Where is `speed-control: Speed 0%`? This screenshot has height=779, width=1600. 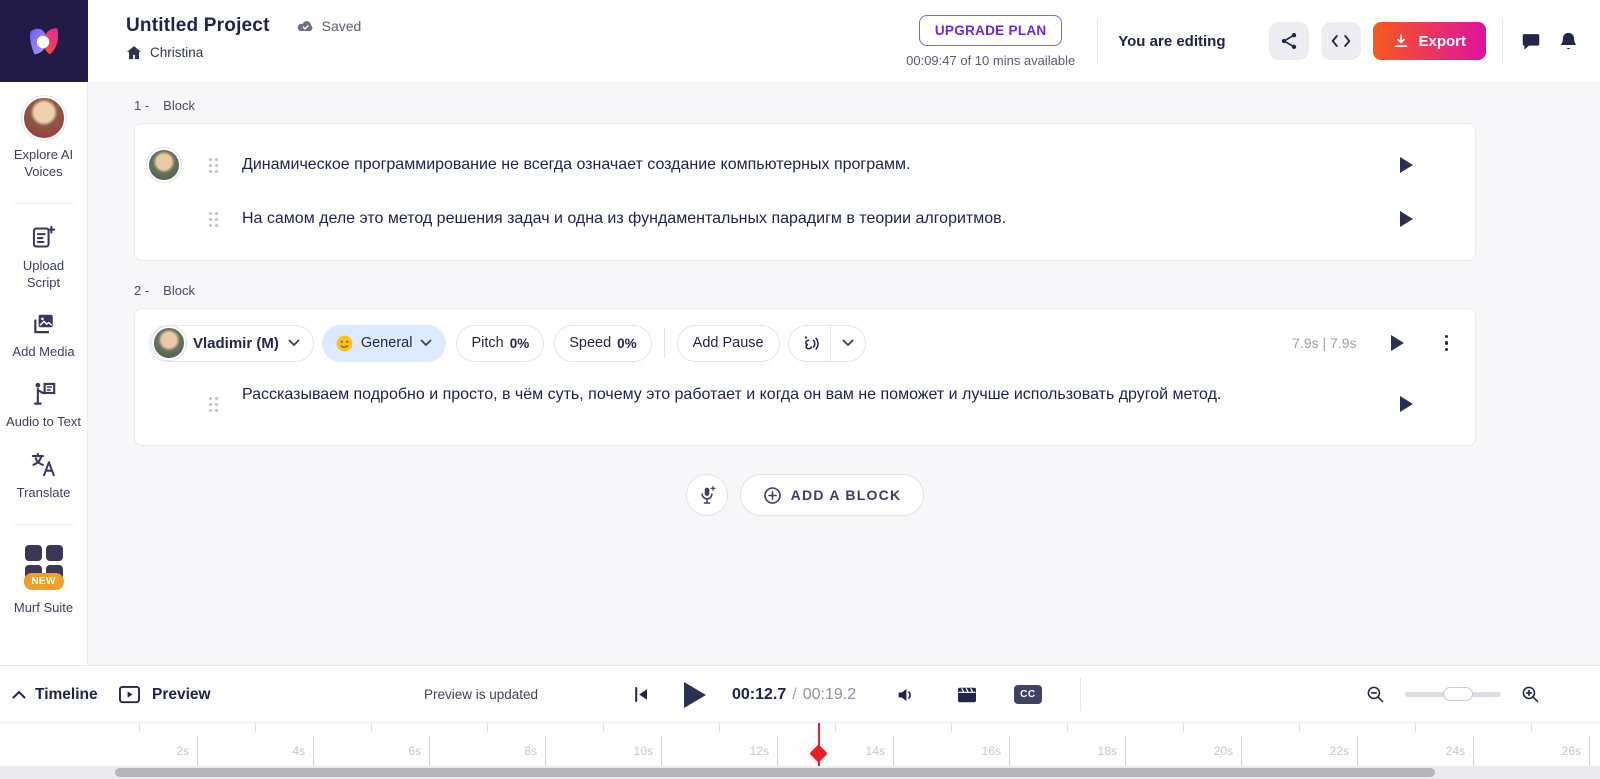 speed-control: Speed 0% is located at coordinates (603, 343).